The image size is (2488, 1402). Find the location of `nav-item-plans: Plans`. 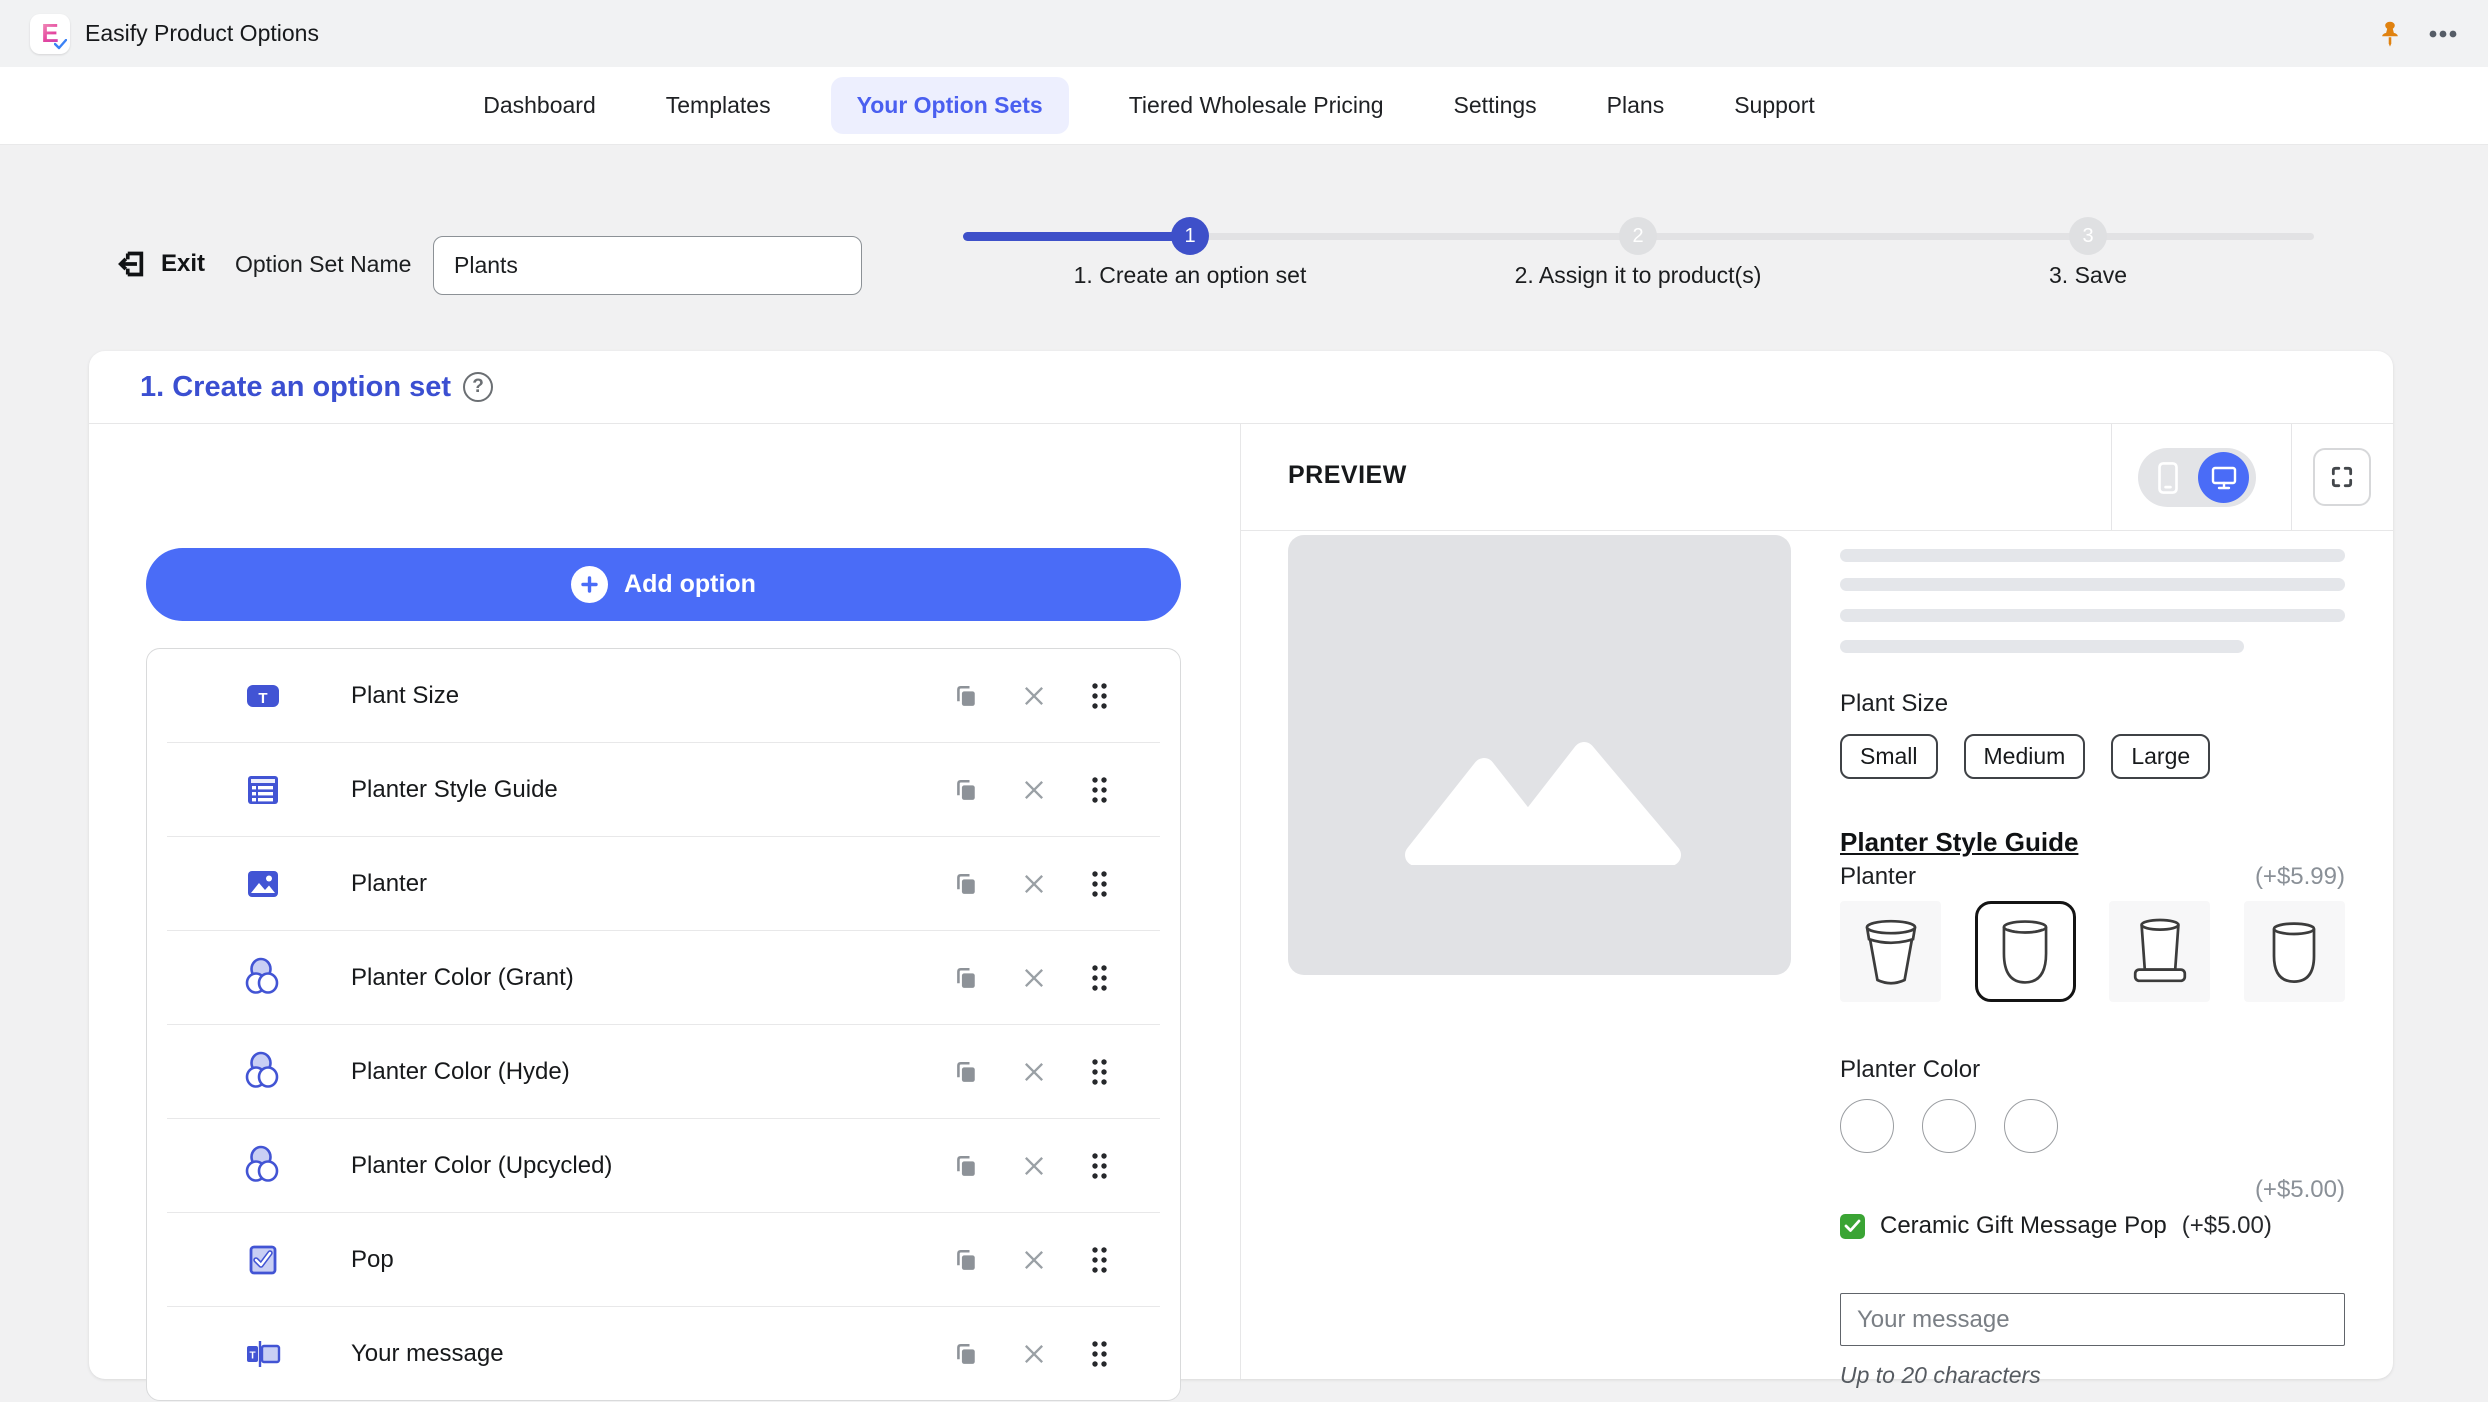

nav-item-plans: Plans is located at coordinates (1636, 105).